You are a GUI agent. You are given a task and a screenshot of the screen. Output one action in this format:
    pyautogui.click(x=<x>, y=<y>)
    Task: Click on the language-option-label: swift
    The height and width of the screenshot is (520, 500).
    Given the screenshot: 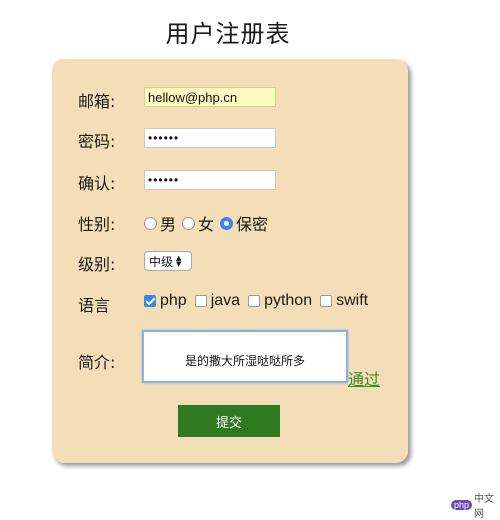 What is the action you would take?
    pyautogui.click(x=352, y=300)
    